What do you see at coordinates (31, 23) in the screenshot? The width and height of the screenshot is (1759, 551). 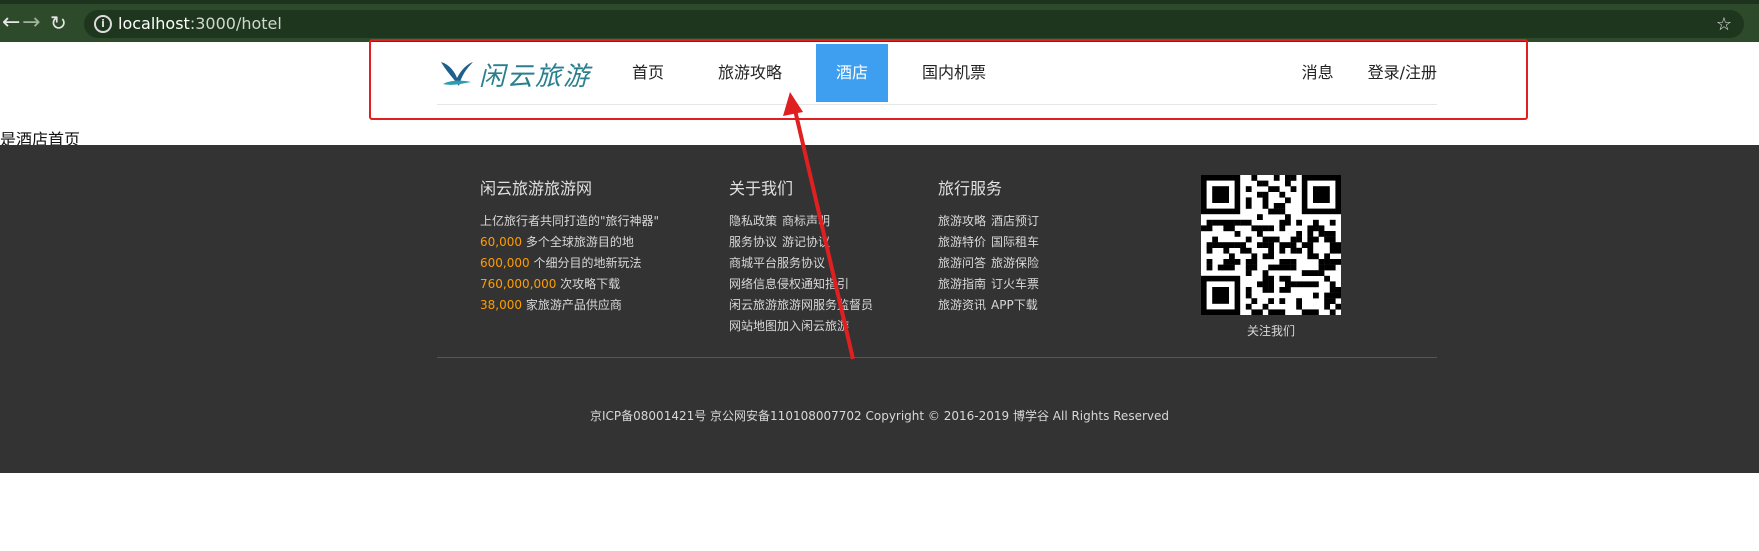 I see `forward-icon: →` at bounding box center [31, 23].